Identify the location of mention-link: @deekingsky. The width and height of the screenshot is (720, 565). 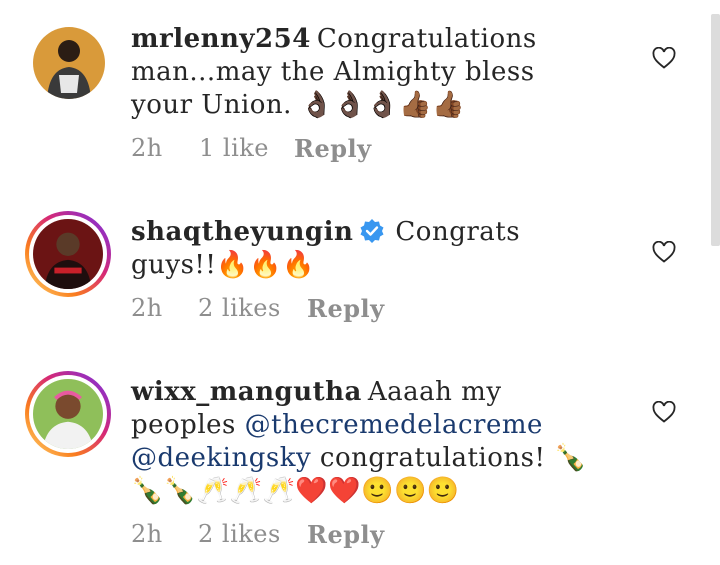
(221, 458).